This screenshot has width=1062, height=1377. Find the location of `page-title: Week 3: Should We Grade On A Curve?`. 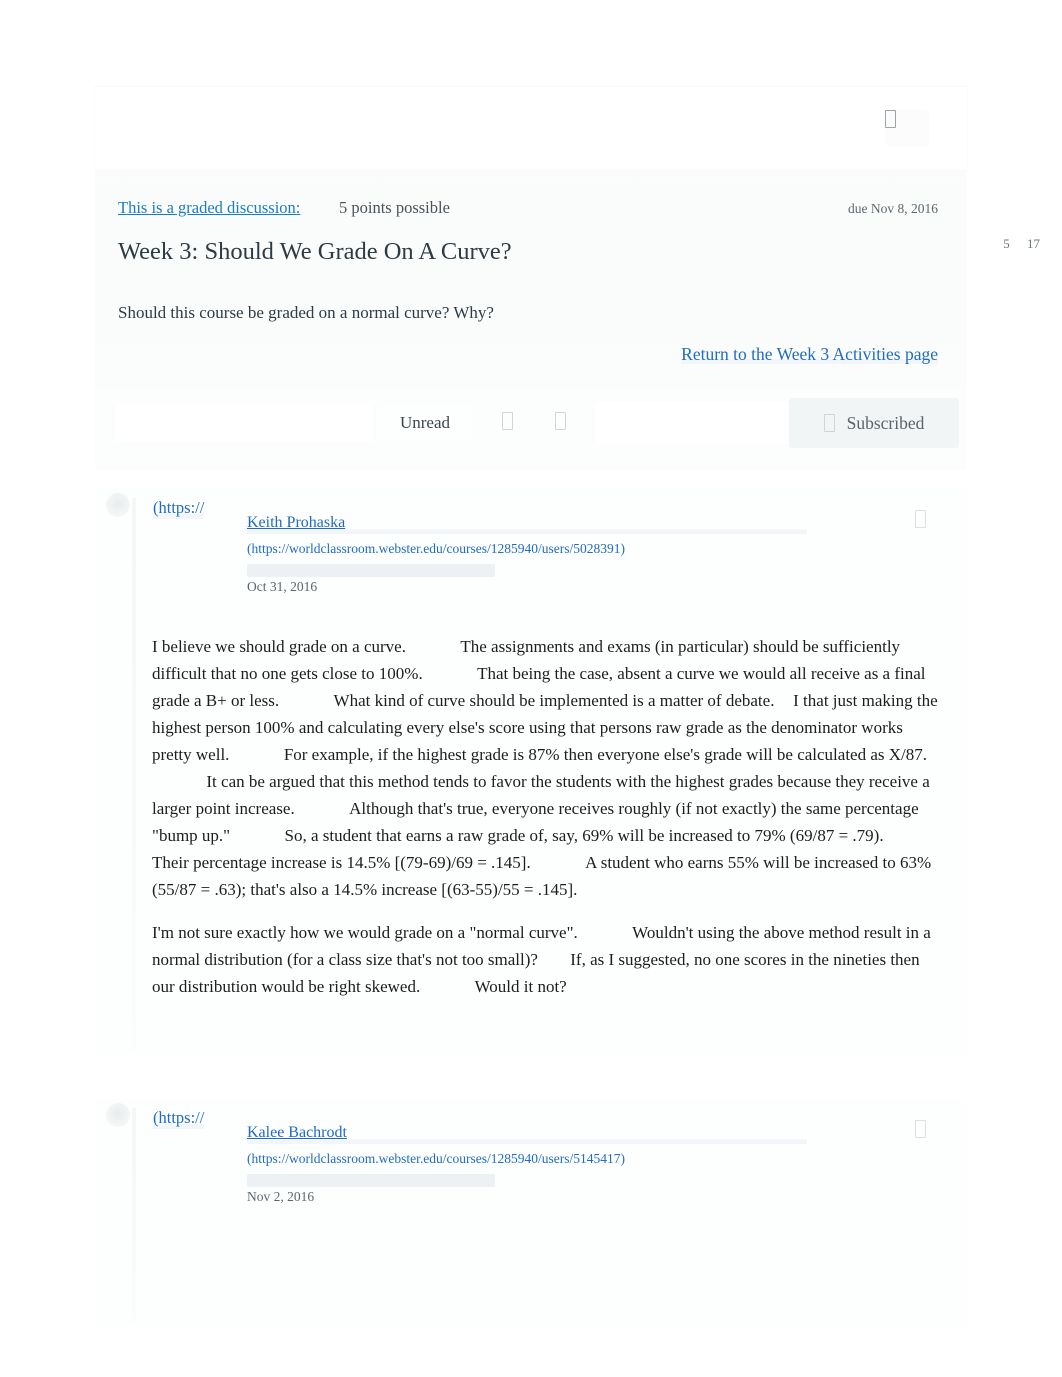

page-title: Week 3: Should We Grade On A Curve? is located at coordinates (315, 251).